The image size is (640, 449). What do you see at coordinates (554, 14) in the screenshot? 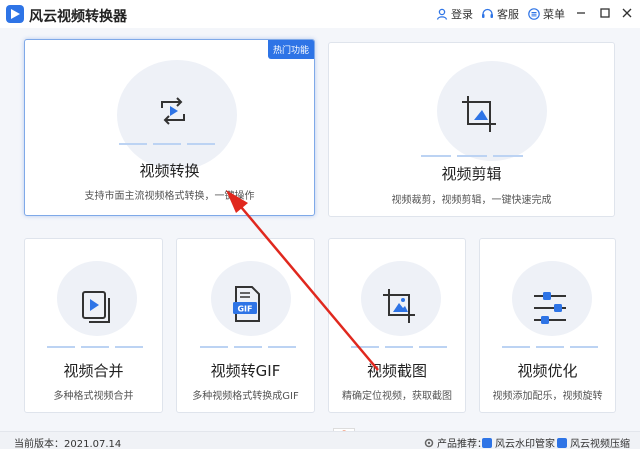
I see `menu-label: 菜单` at bounding box center [554, 14].